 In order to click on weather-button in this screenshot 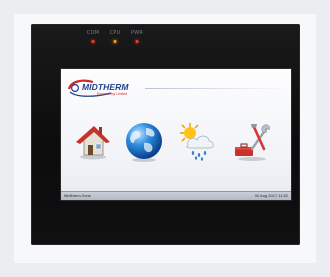, I will do `click(196, 141)`.